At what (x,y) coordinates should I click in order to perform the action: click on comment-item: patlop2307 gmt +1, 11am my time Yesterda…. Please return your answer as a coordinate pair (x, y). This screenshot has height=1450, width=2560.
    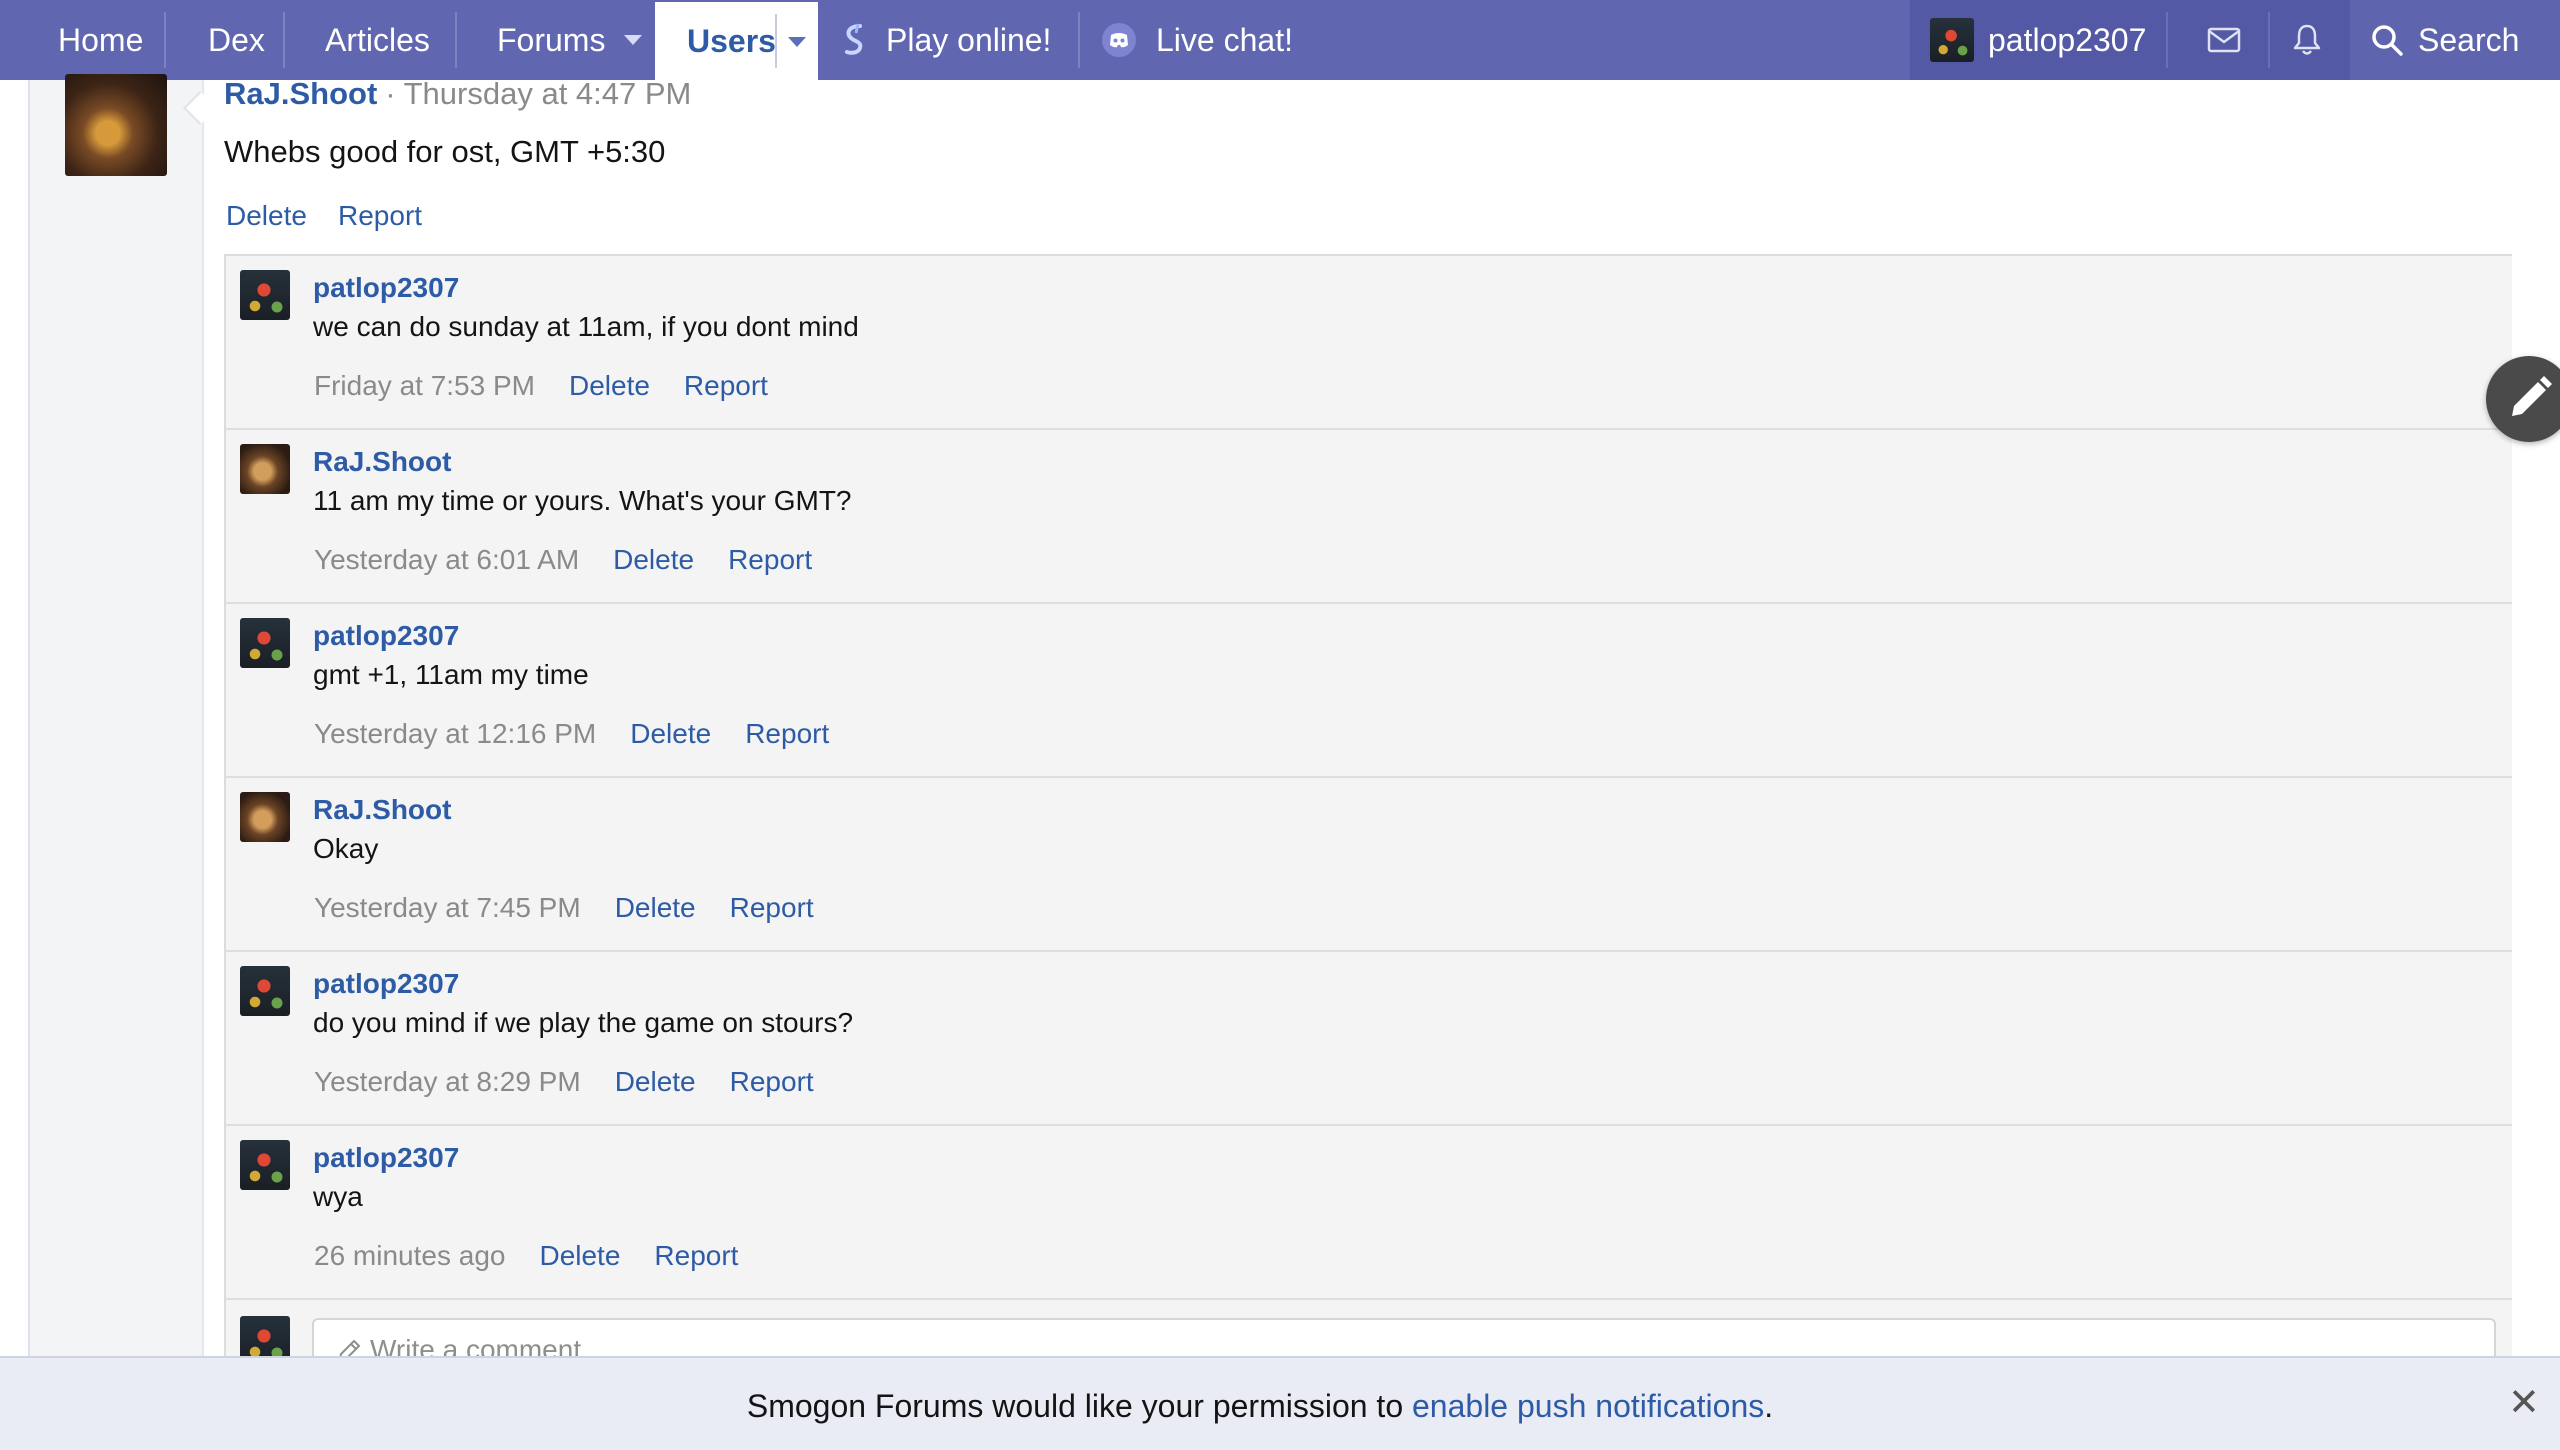
    Looking at the image, I should click on (1369, 691).